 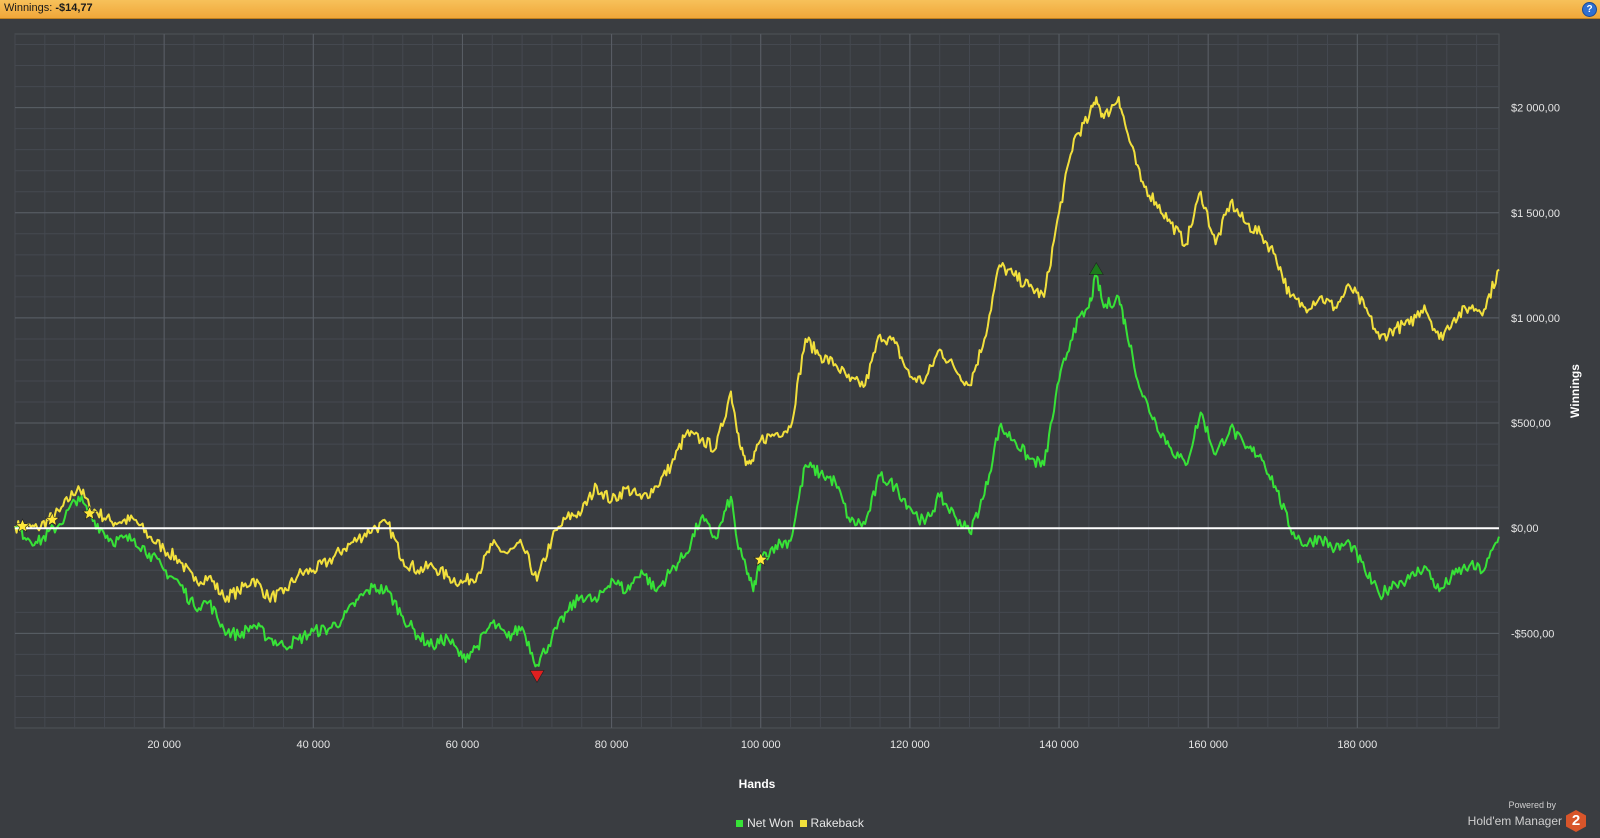 I want to click on y-tick-label: $500,00, so click(x=1531, y=424).